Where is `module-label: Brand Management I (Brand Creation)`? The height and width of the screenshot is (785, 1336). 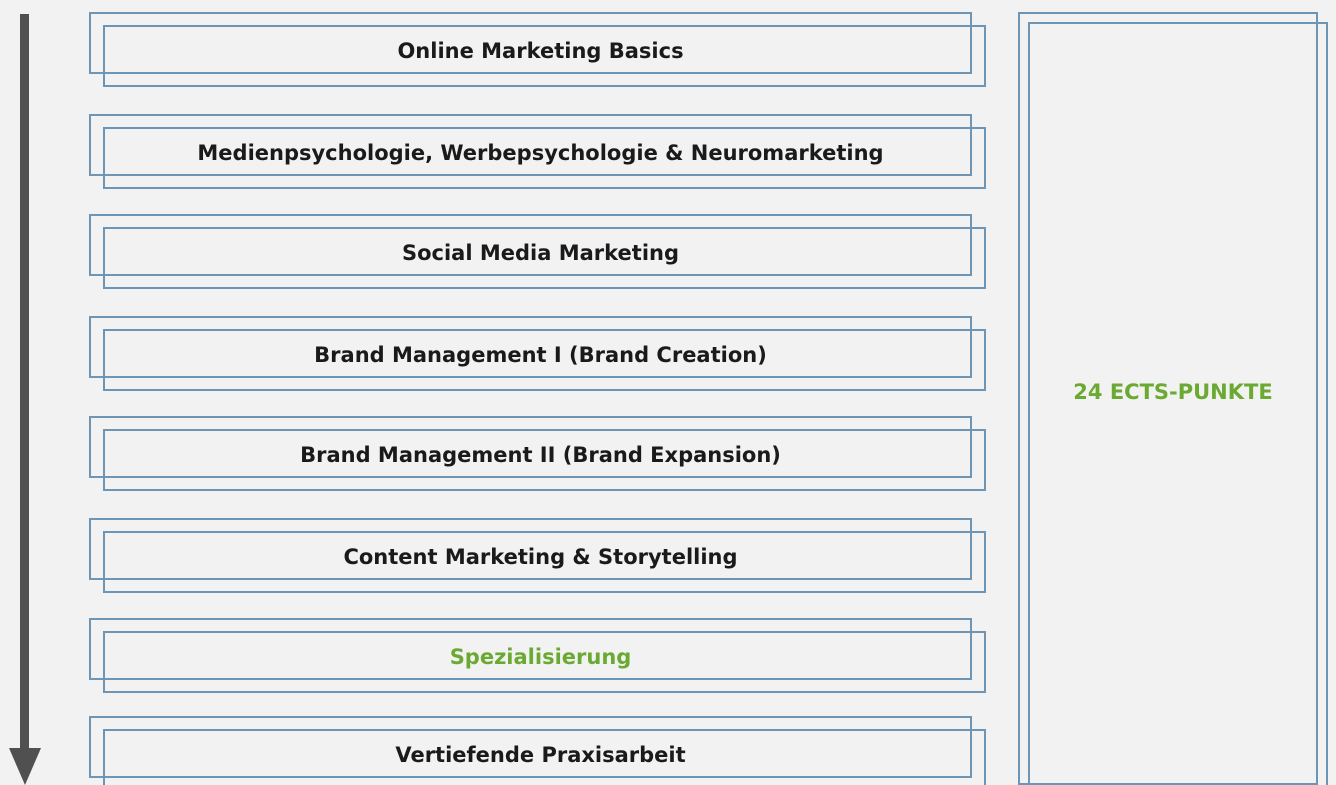 module-label: Brand Management I (Brand Creation) is located at coordinates (540, 355).